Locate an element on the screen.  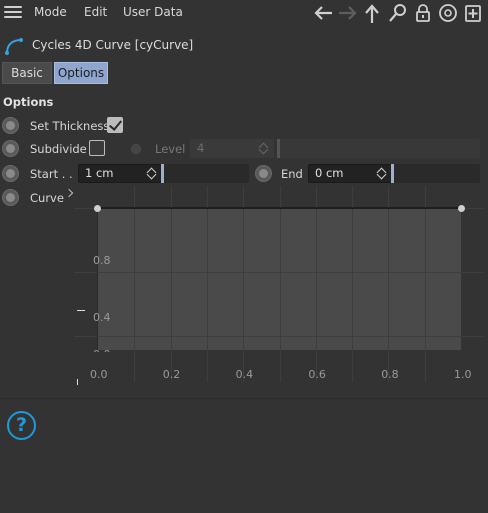
level-spinner-icon is located at coordinates (263, 148).